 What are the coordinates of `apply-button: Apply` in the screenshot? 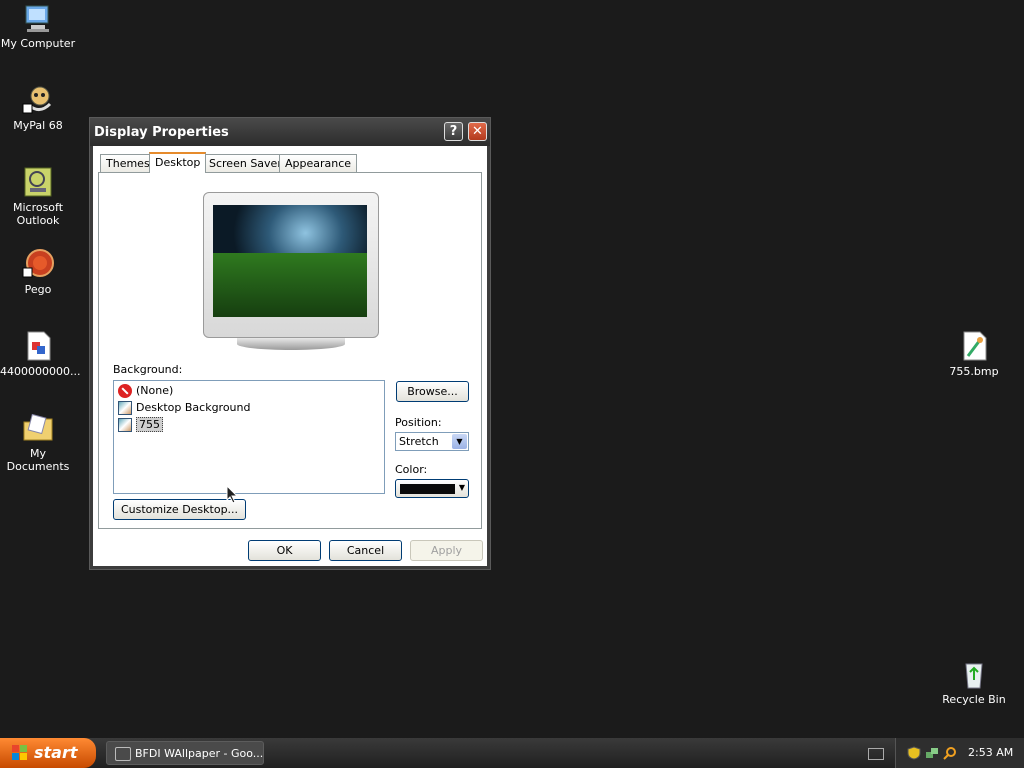 It's located at (446, 550).